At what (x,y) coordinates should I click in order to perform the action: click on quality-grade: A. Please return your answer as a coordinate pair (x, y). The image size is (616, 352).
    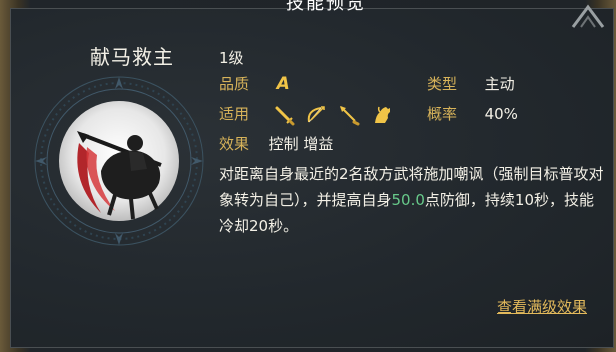
    Looking at the image, I should click on (283, 84).